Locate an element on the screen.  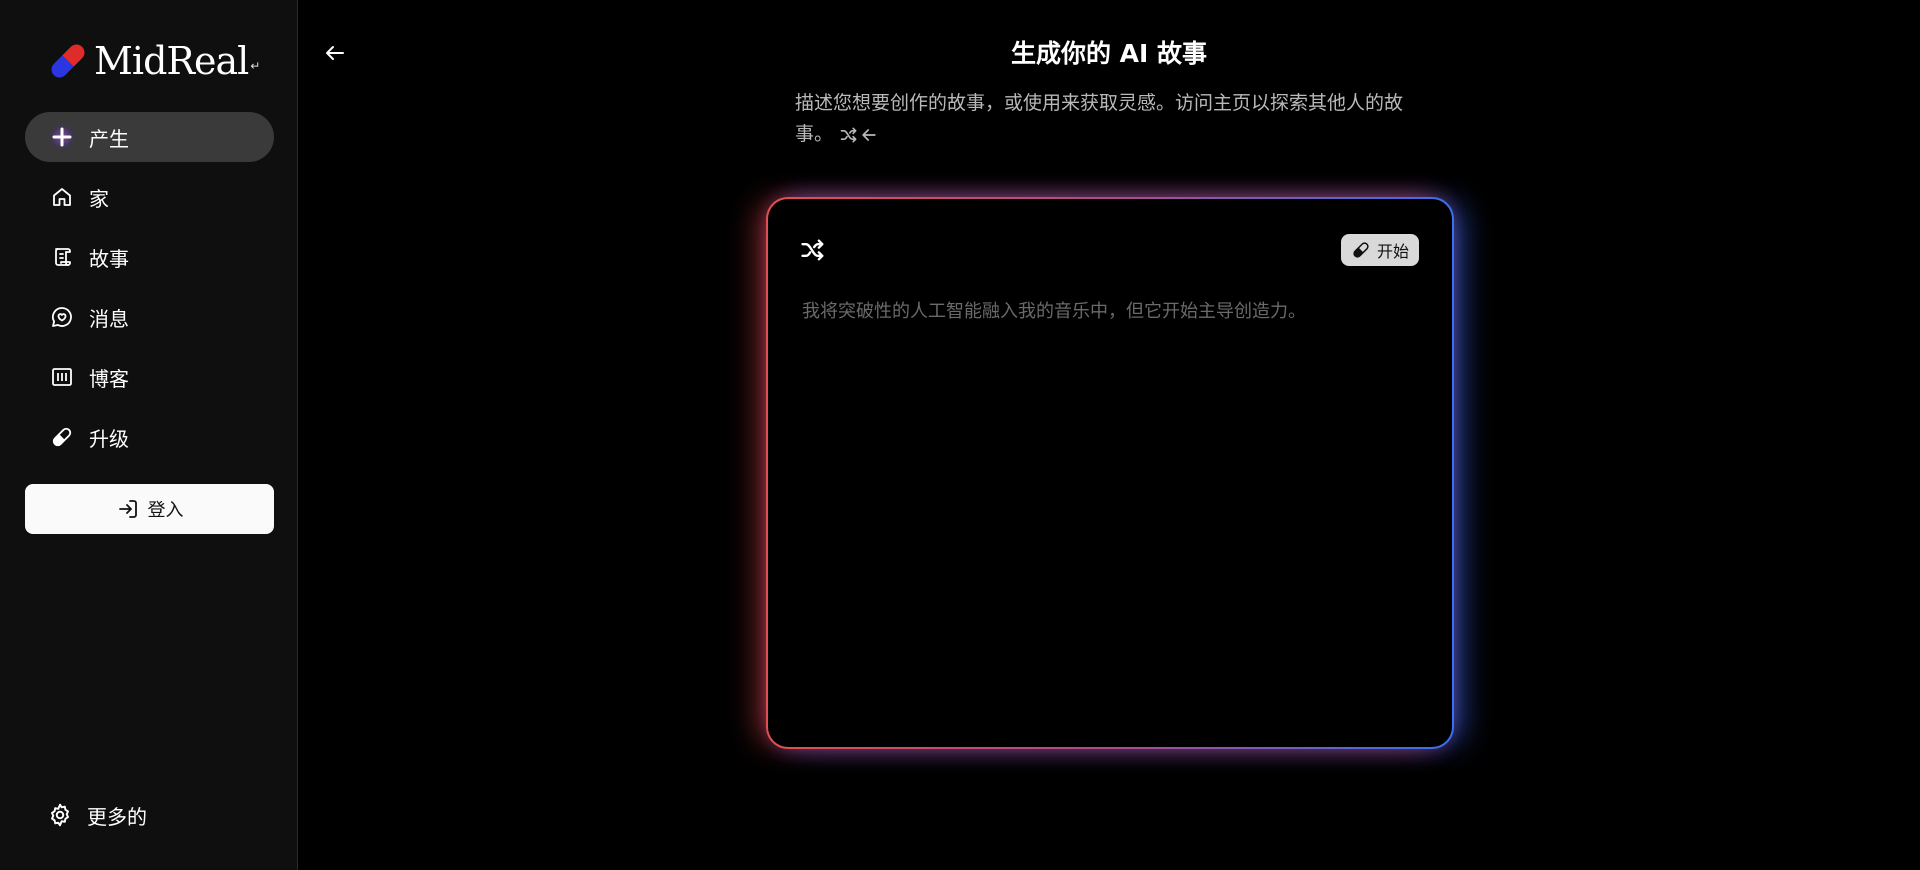
page-description: 描述您想要创作的故事，或使用来获取灵感。访问主页以探索其他人的故事。 is located at coordinates (1115, 119).